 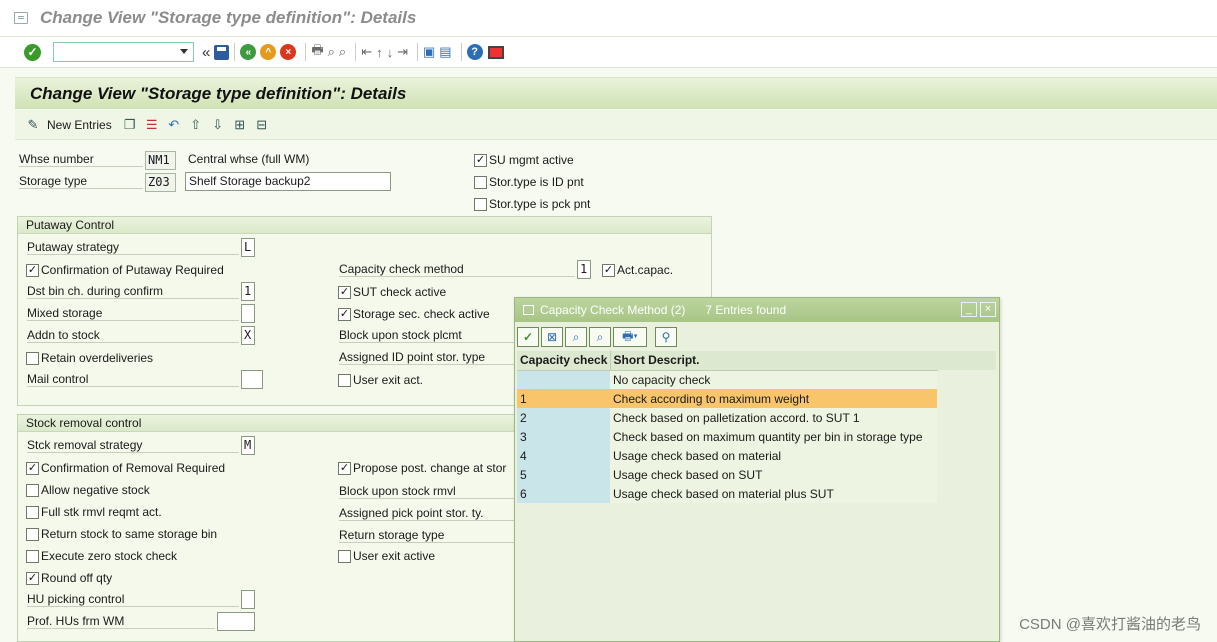 What do you see at coordinates (394, 556) in the screenshot?
I see `removal-user-exit-label: User exit active` at bounding box center [394, 556].